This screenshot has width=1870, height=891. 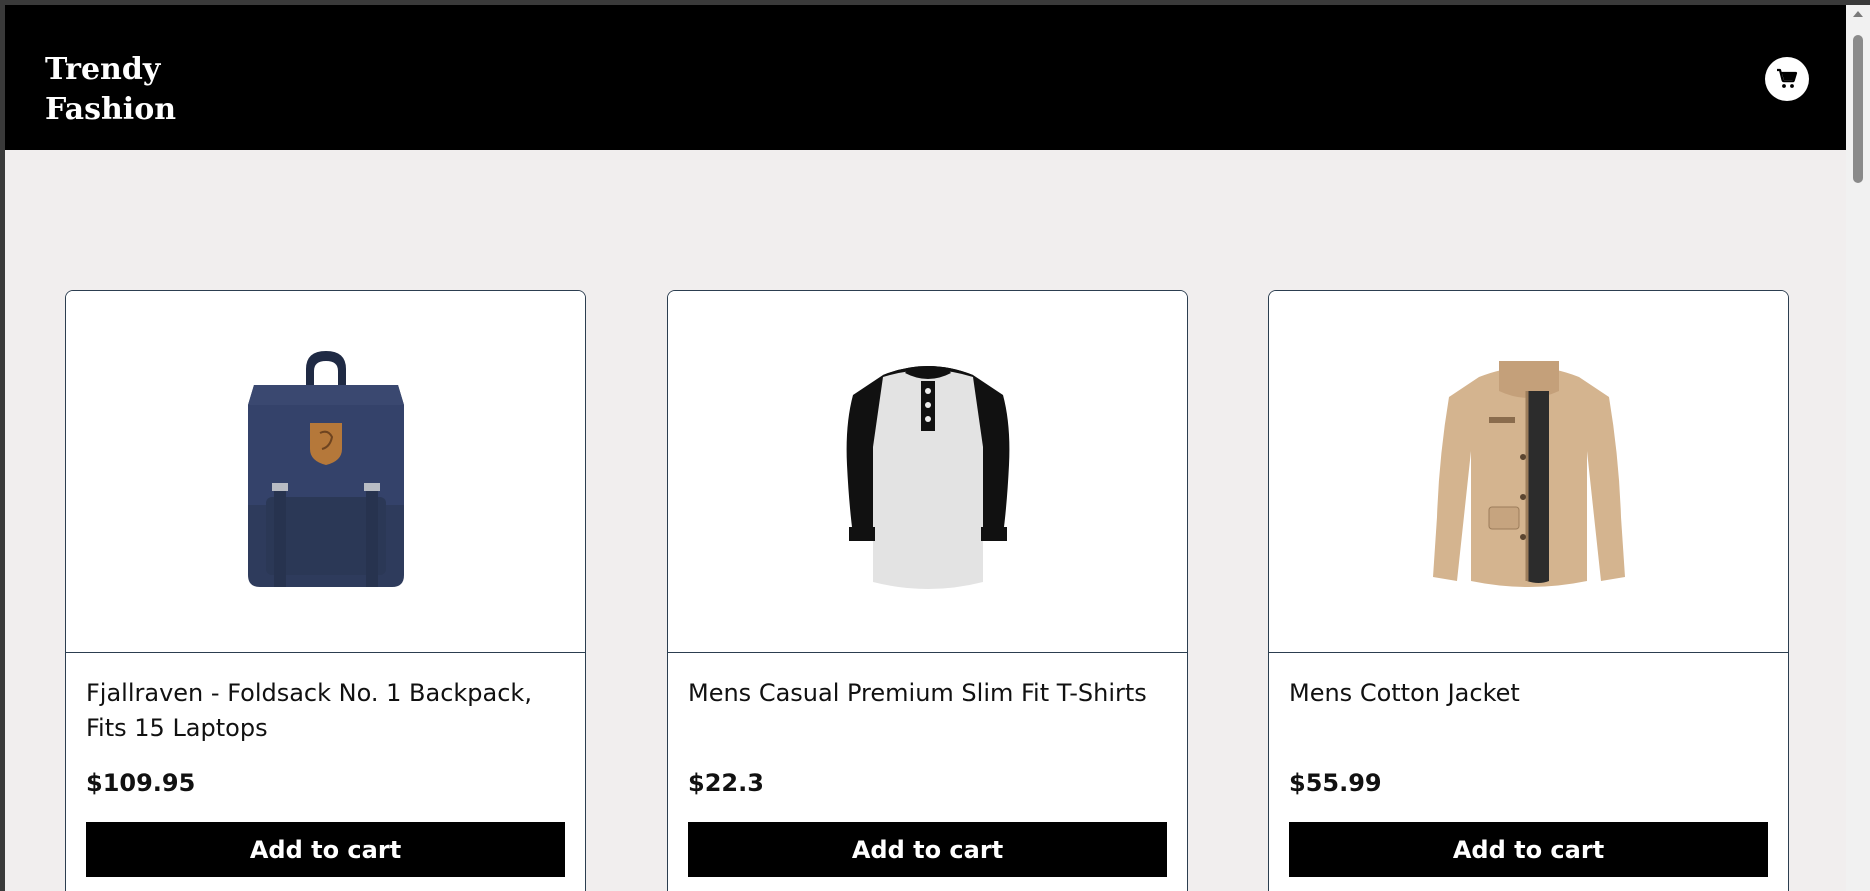 I want to click on brand-line-1: Trendy, so click(x=103, y=69).